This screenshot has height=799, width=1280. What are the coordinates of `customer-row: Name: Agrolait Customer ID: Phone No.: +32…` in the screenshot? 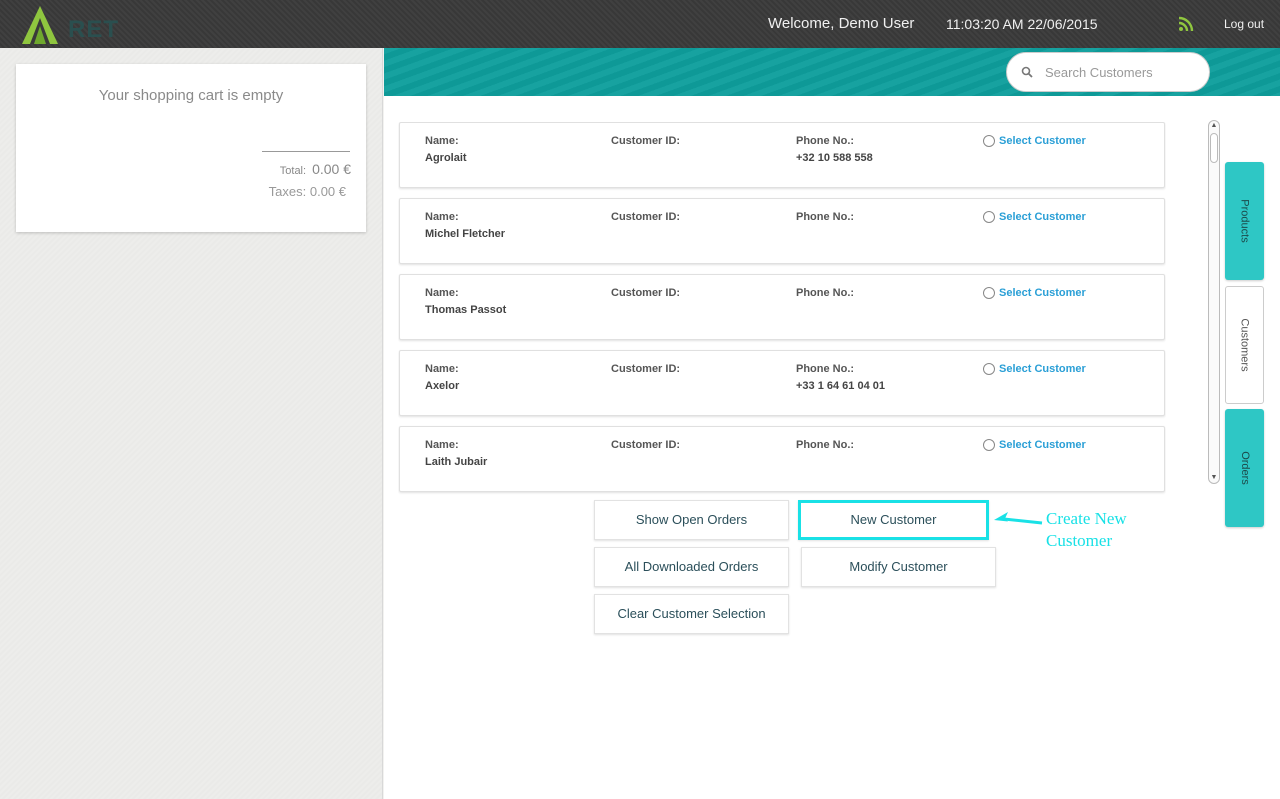 It's located at (782, 155).